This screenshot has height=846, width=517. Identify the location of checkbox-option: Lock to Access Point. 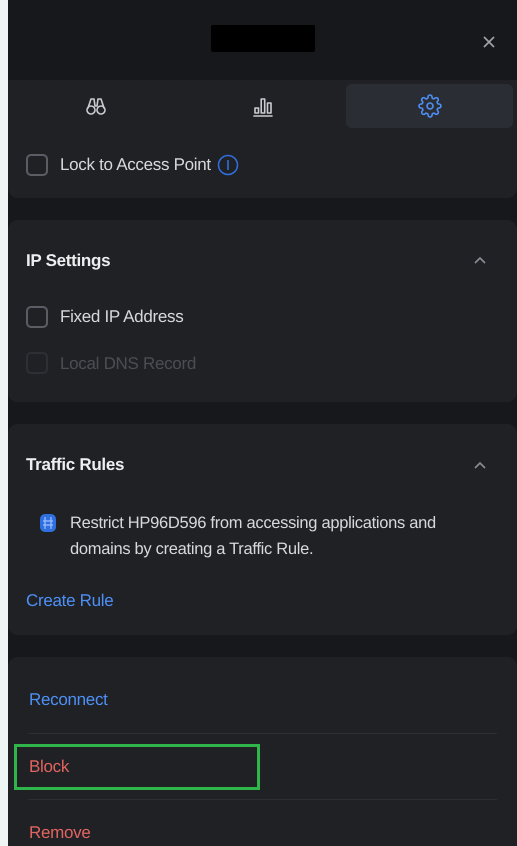
(118, 165).